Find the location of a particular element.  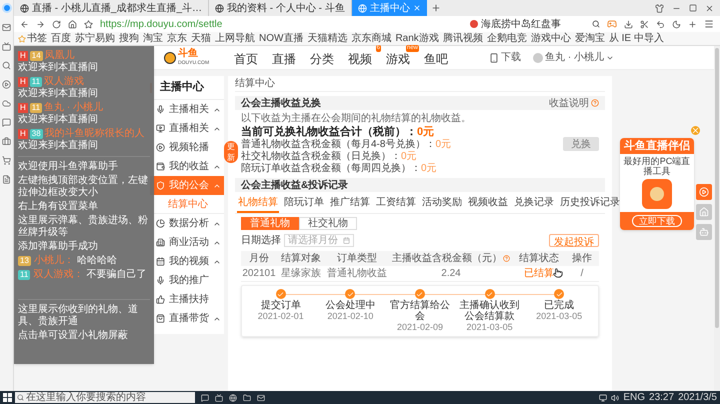

bookmark-link: 苏宁易购 is located at coordinates (95, 38).